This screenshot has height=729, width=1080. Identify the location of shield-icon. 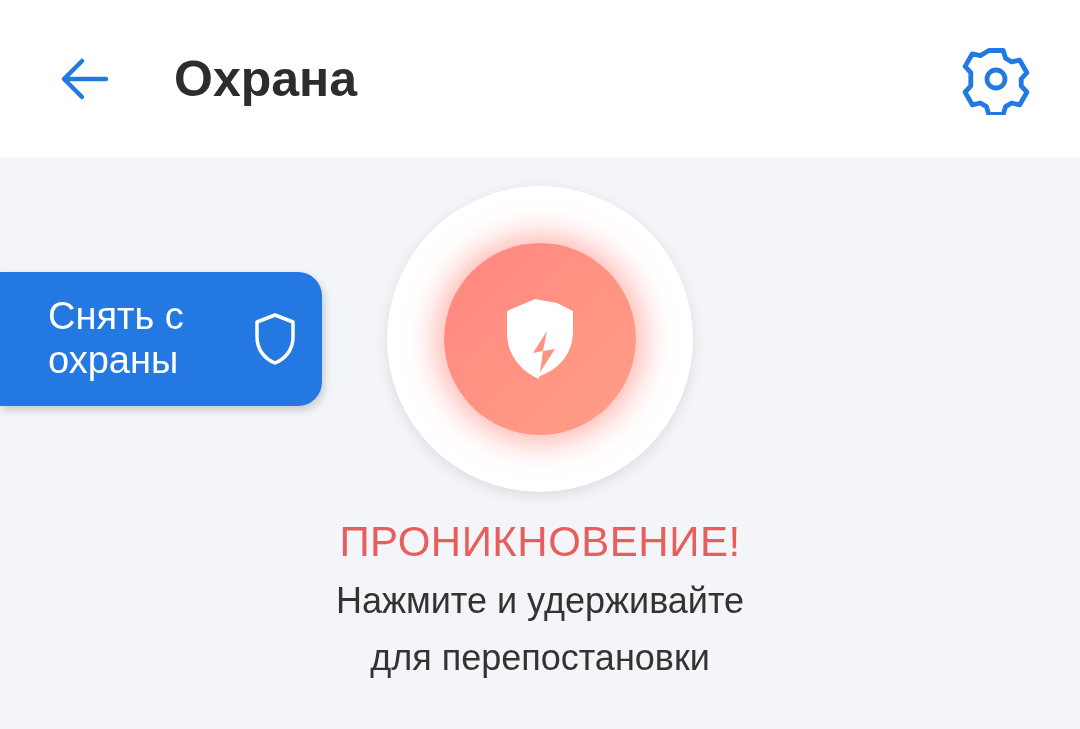
(275, 339).